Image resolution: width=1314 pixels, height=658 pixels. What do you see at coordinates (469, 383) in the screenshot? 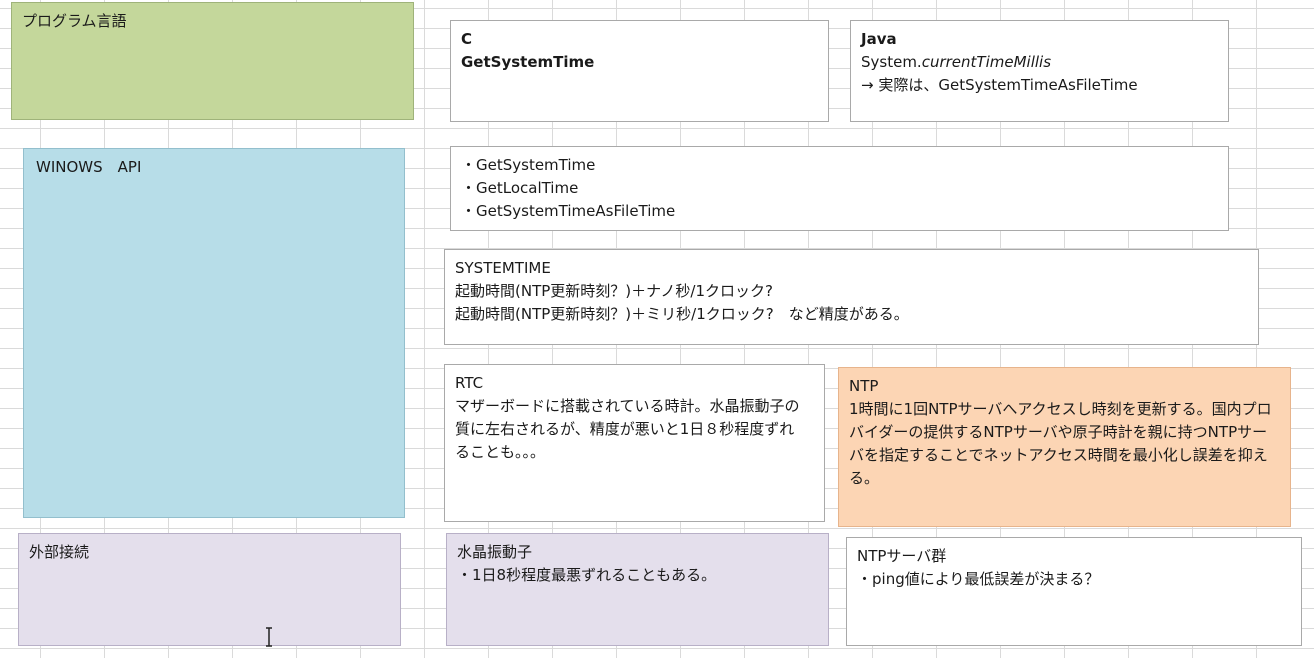
I see `rtc-title: RTC` at bounding box center [469, 383].